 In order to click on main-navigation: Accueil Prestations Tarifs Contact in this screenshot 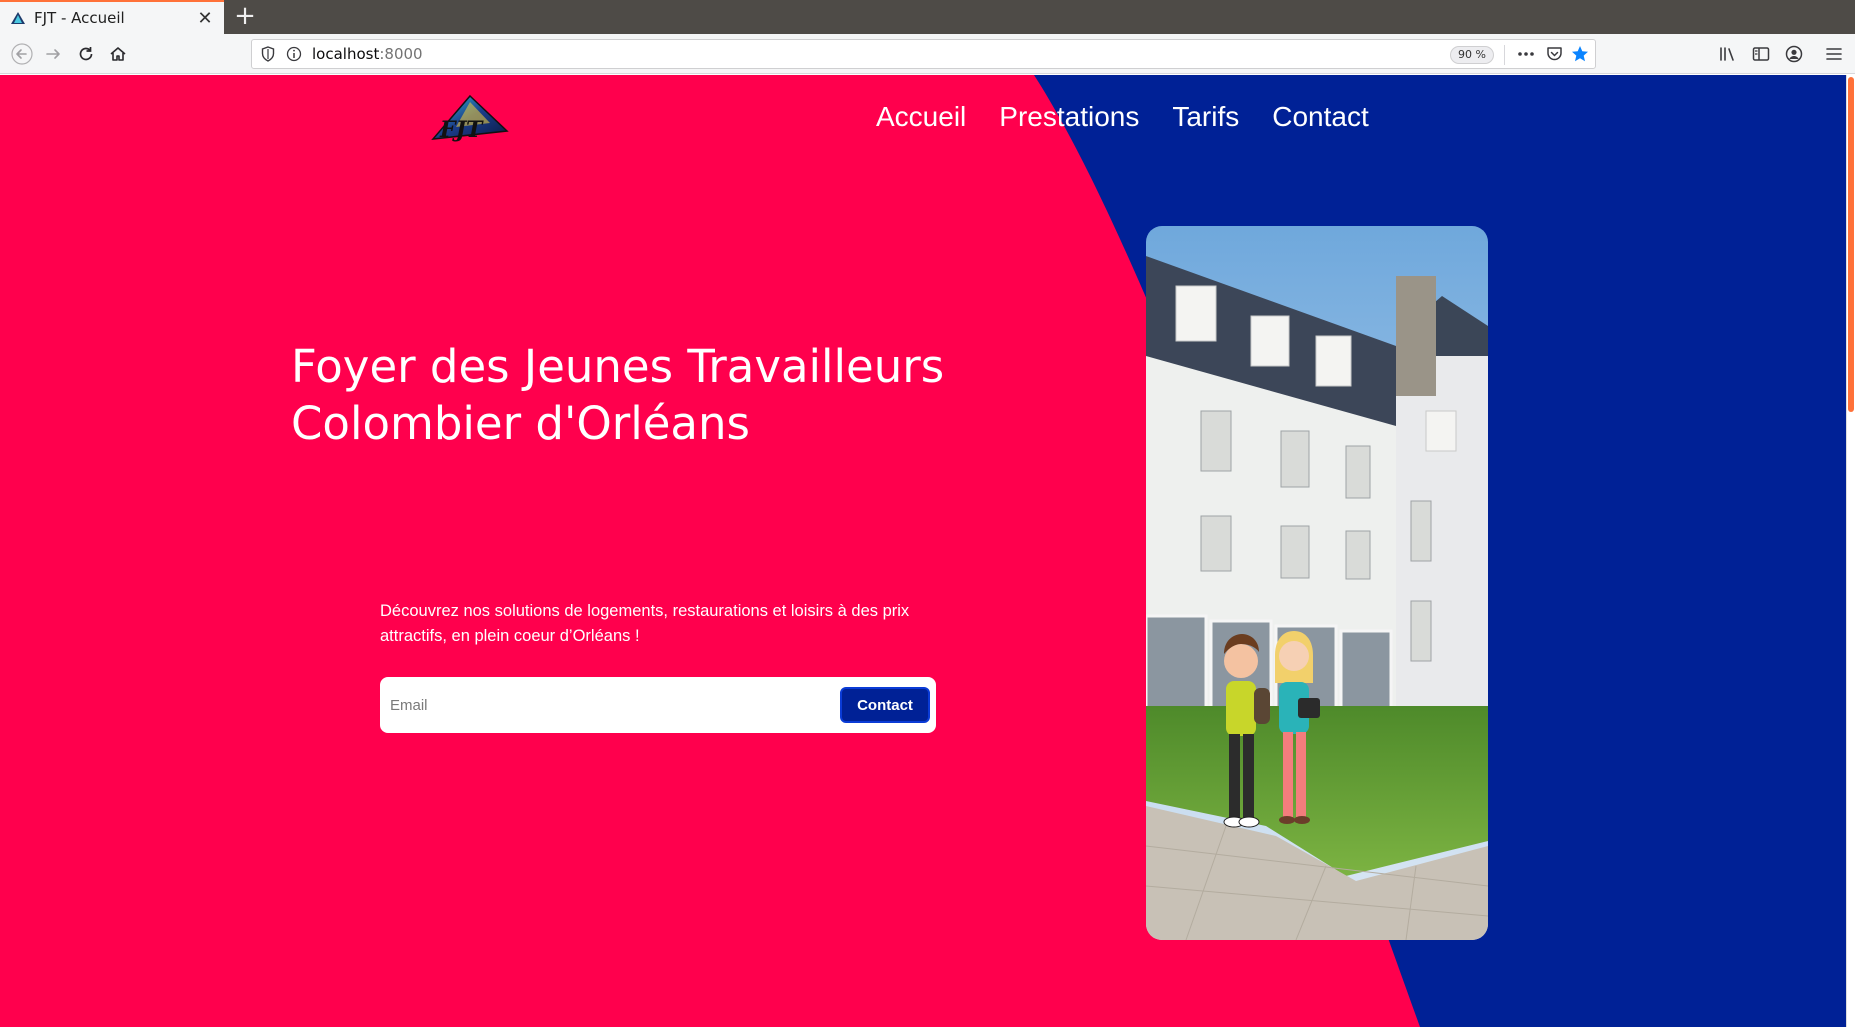, I will do `click(1122, 117)`.